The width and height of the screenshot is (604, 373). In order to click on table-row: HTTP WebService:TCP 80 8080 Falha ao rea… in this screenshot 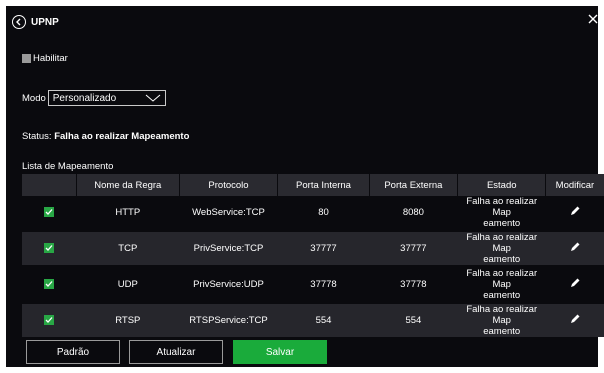, I will do `click(313, 212)`.